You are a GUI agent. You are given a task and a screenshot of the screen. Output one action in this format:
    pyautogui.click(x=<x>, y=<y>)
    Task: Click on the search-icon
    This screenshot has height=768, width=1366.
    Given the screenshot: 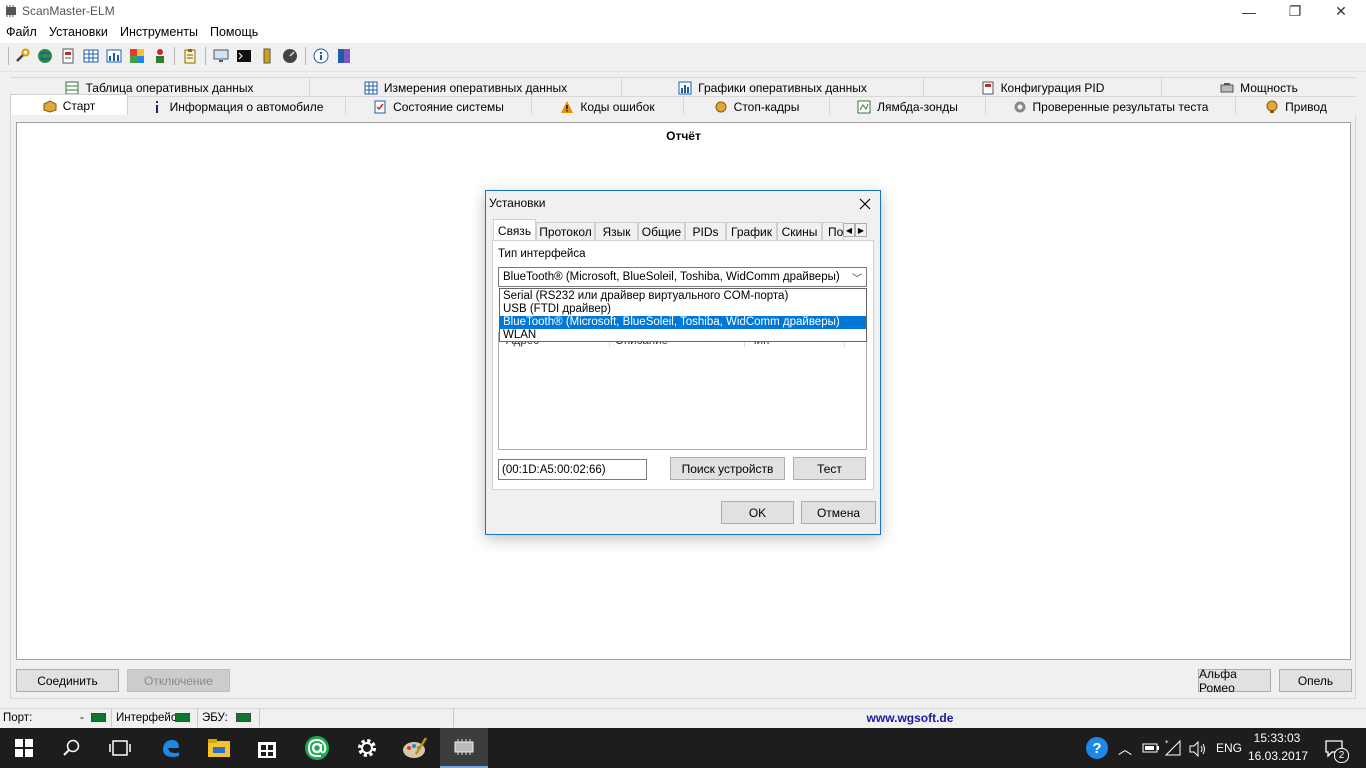 What is the action you would take?
    pyautogui.click(x=71, y=747)
    